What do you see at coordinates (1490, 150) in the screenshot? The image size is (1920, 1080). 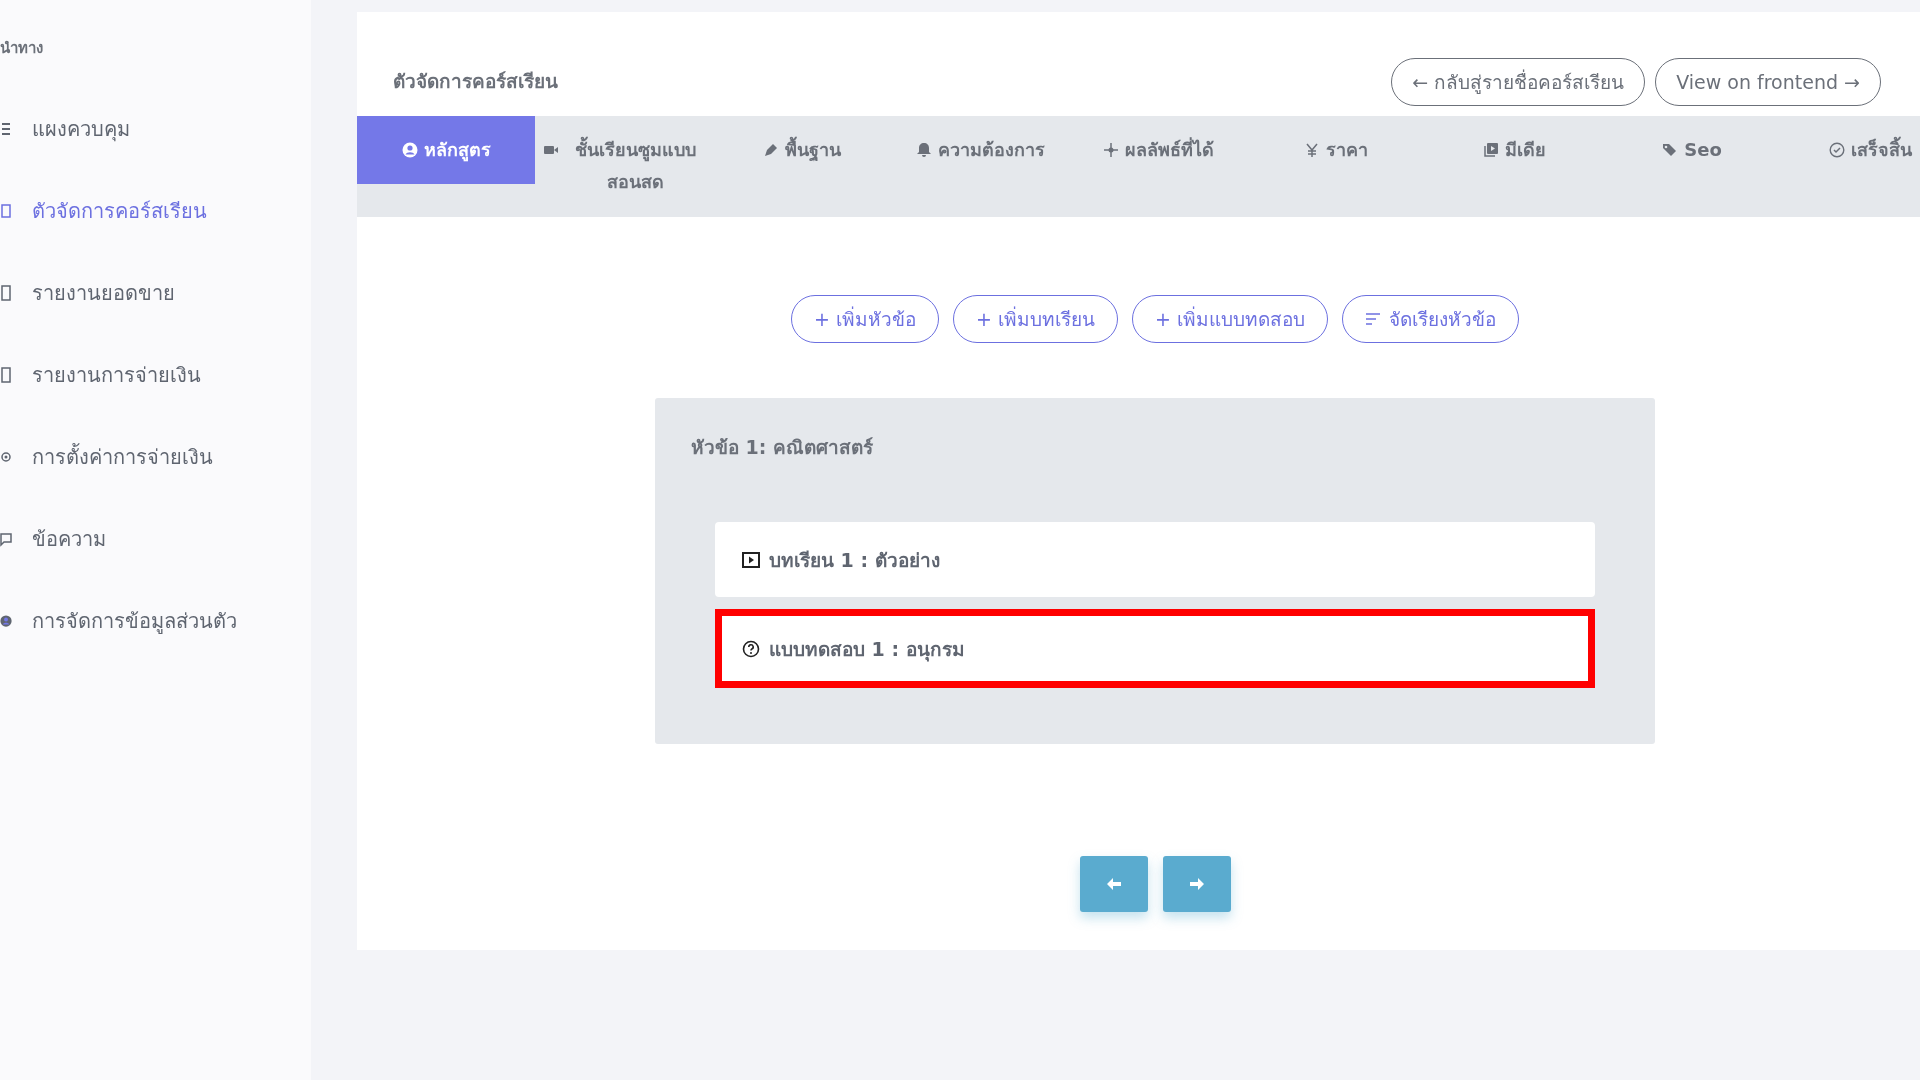 I see `media-icon` at bounding box center [1490, 150].